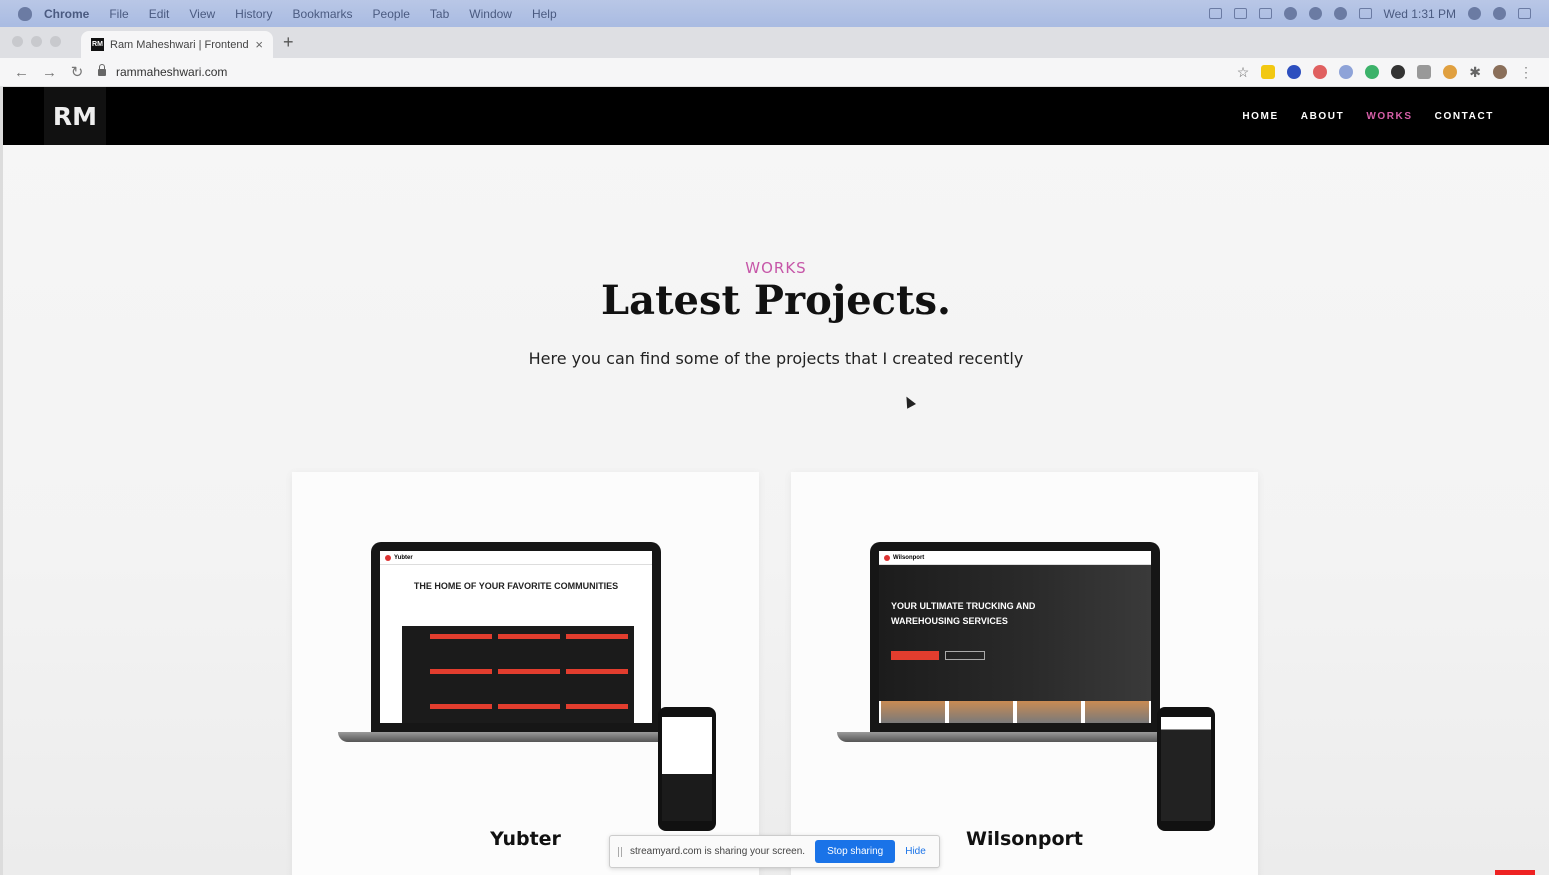  What do you see at coordinates (17, 41) in the screenshot?
I see `close-window-button` at bounding box center [17, 41].